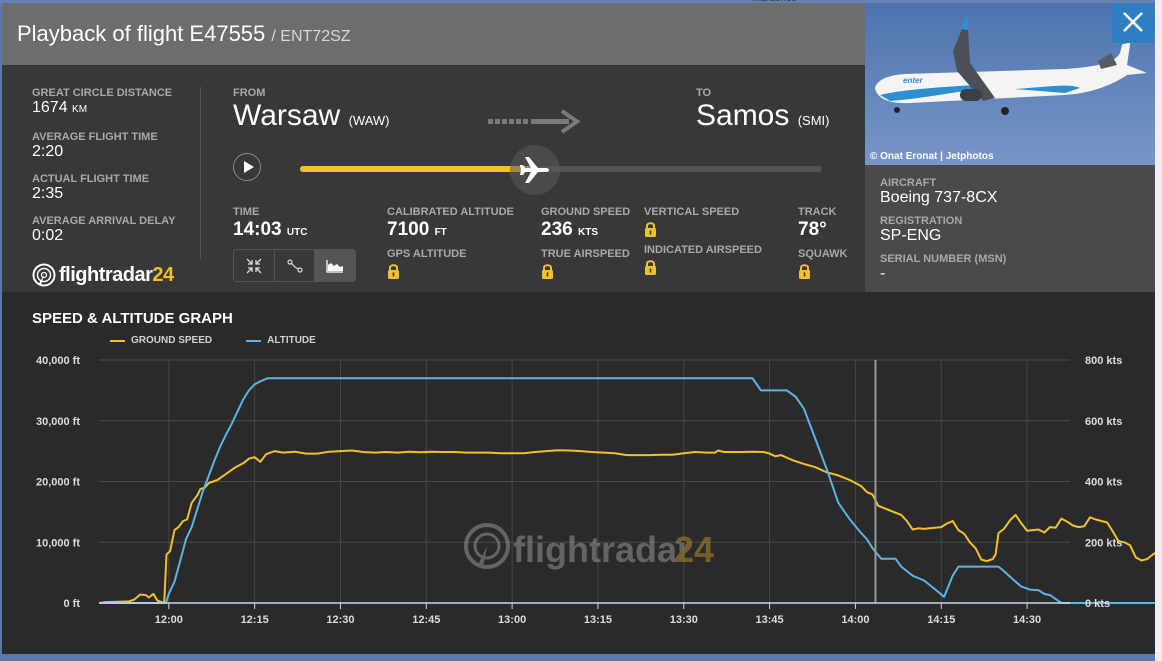 This screenshot has height=661, width=1162. Describe the element at coordinates (585, 266) in the screenshot. I see `metric-true-airspeed: TRUE AIRSPEED` at that location.